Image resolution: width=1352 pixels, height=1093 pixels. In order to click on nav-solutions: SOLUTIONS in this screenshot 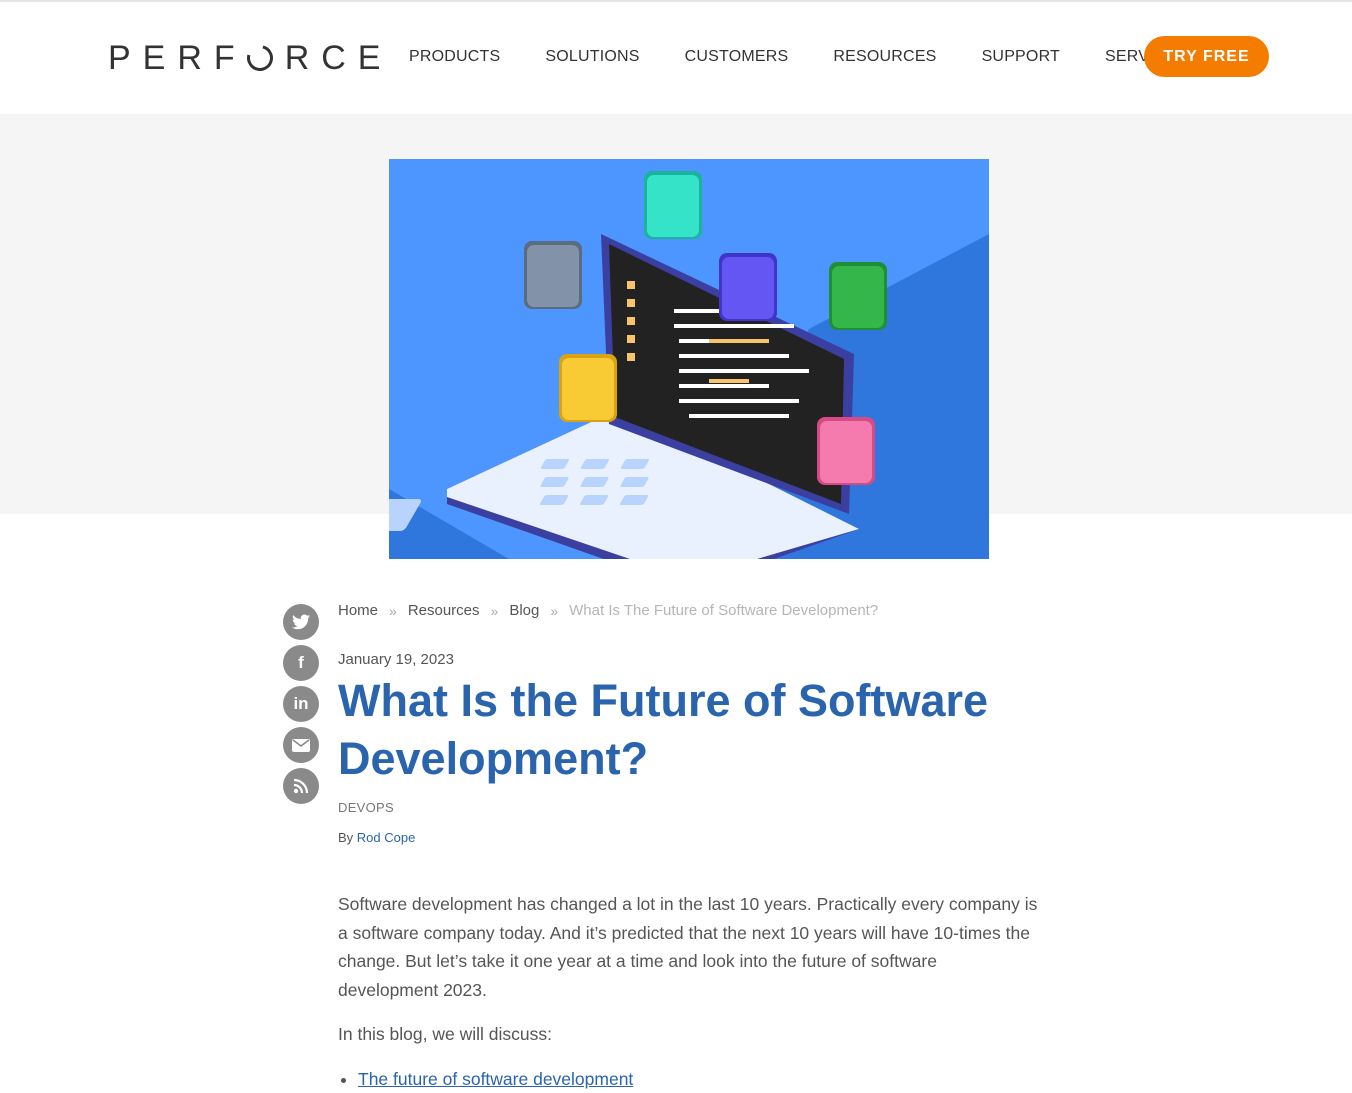, I will do `click(592, 57)`.